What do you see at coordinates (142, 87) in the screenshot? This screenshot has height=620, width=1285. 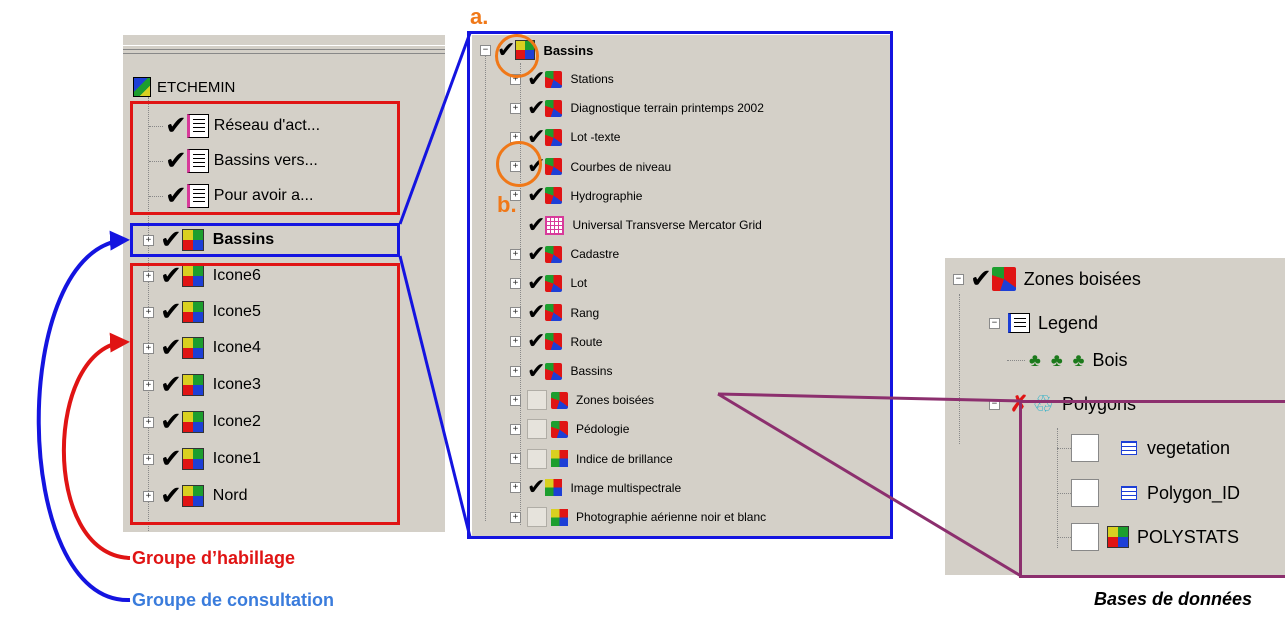 I see `map-doc-icon` at bounding box center [142, 87].